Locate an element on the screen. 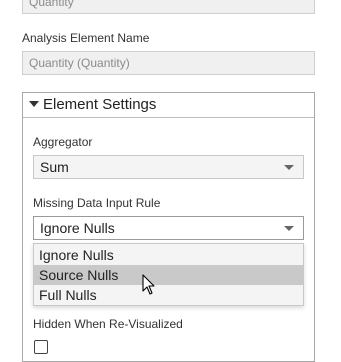 The width and height of the screenshot is (341, 362). panel-header-divider is located at coordinates (168, 117).